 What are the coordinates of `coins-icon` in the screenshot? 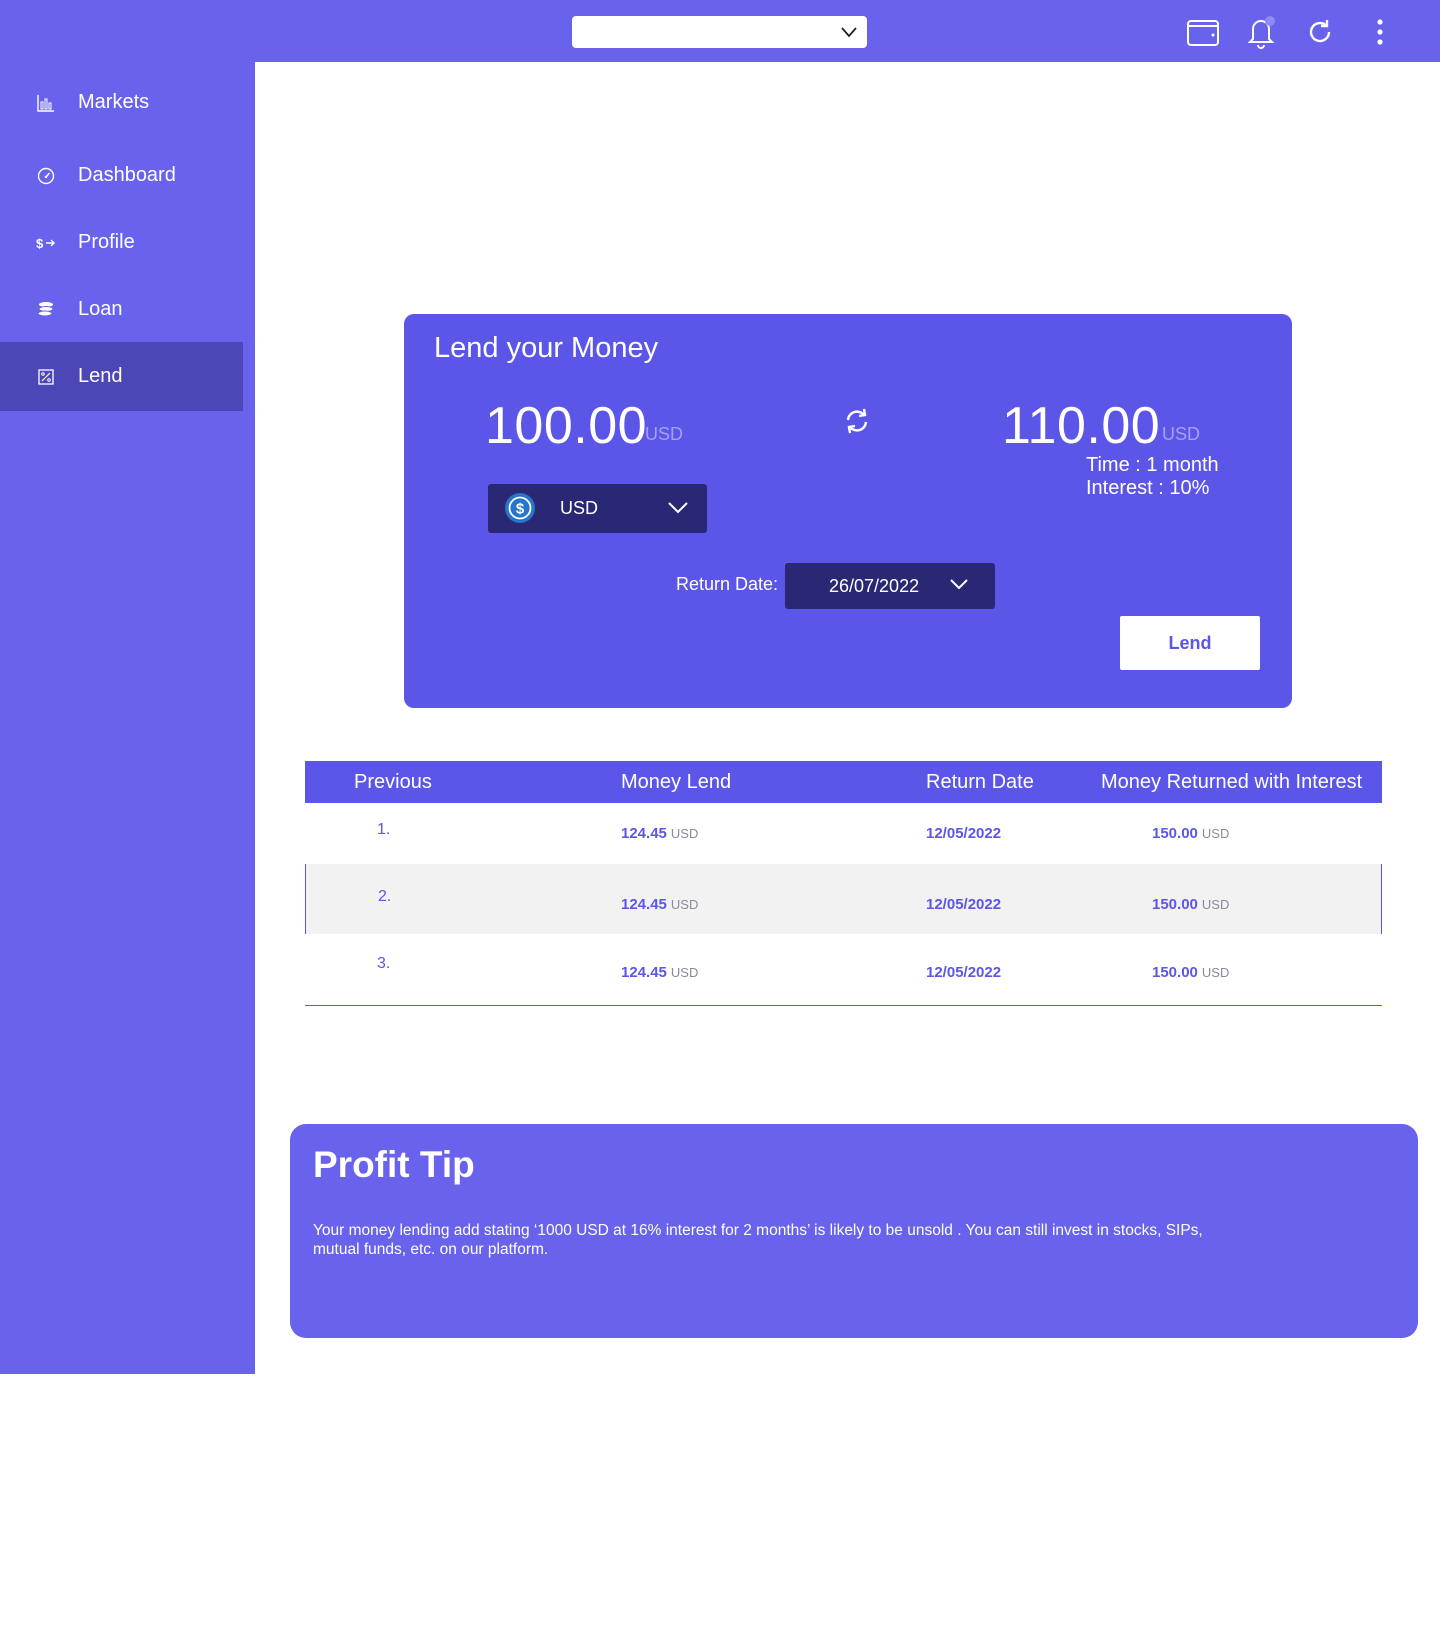 It's located at (46, 310).